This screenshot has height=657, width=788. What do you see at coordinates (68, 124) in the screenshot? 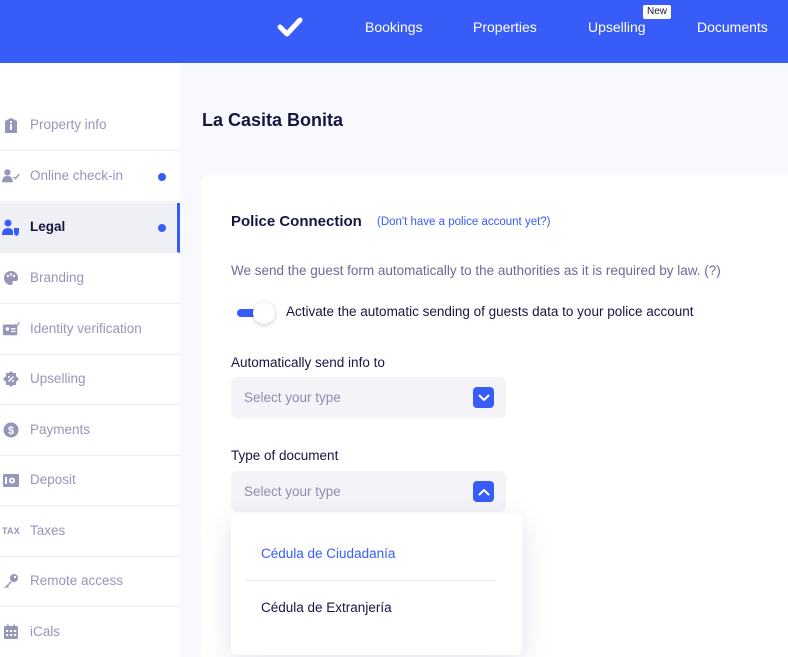
I see `sidebar-item-label: Property info` at bounding box center [68, 124].